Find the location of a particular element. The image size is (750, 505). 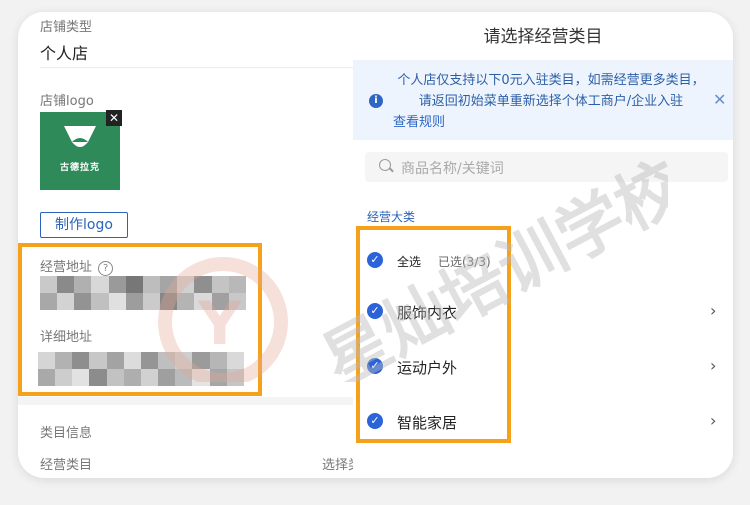

view-rules-link: 查看规则 is located at coordinates (552, 122).